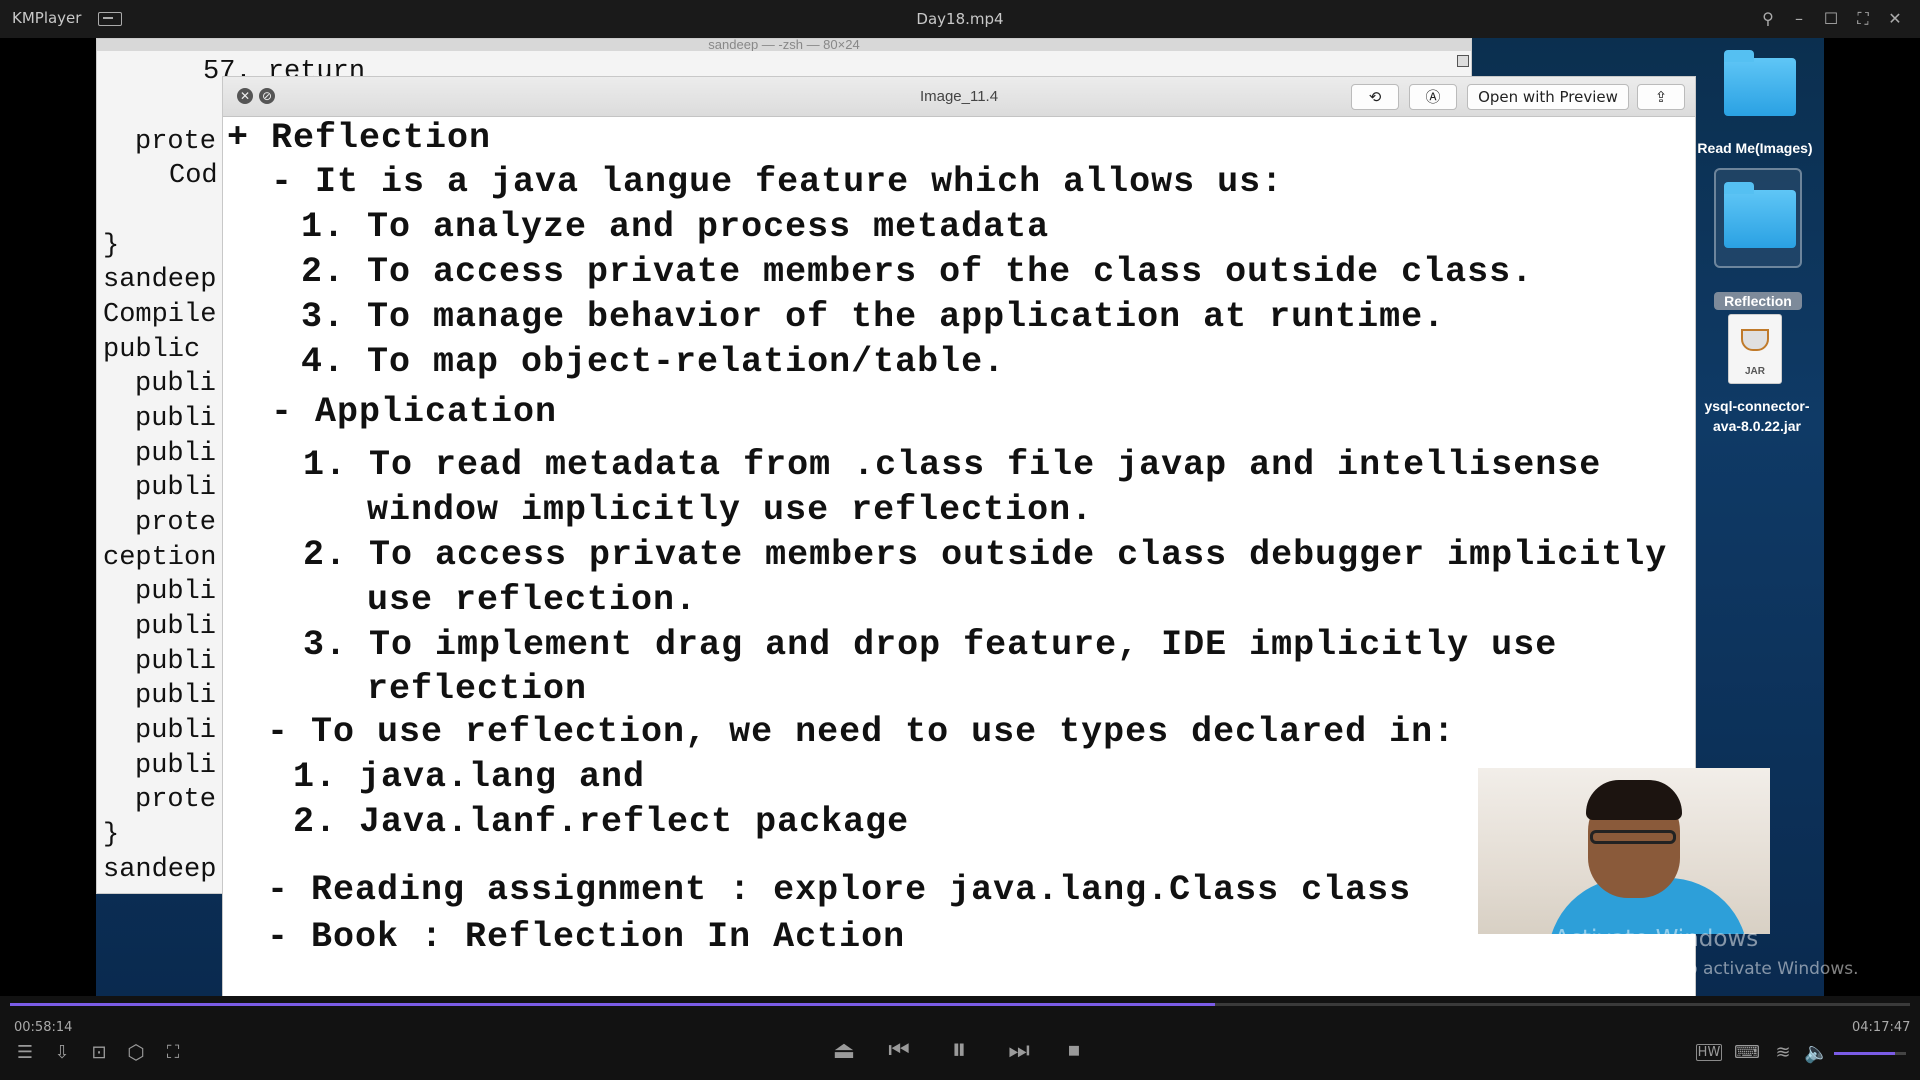 The image size is (1920, 1080). Describe the element at coordinates (1758, 301) in the screenshot. I see `desktop-icon-label: Reflection` at that location.